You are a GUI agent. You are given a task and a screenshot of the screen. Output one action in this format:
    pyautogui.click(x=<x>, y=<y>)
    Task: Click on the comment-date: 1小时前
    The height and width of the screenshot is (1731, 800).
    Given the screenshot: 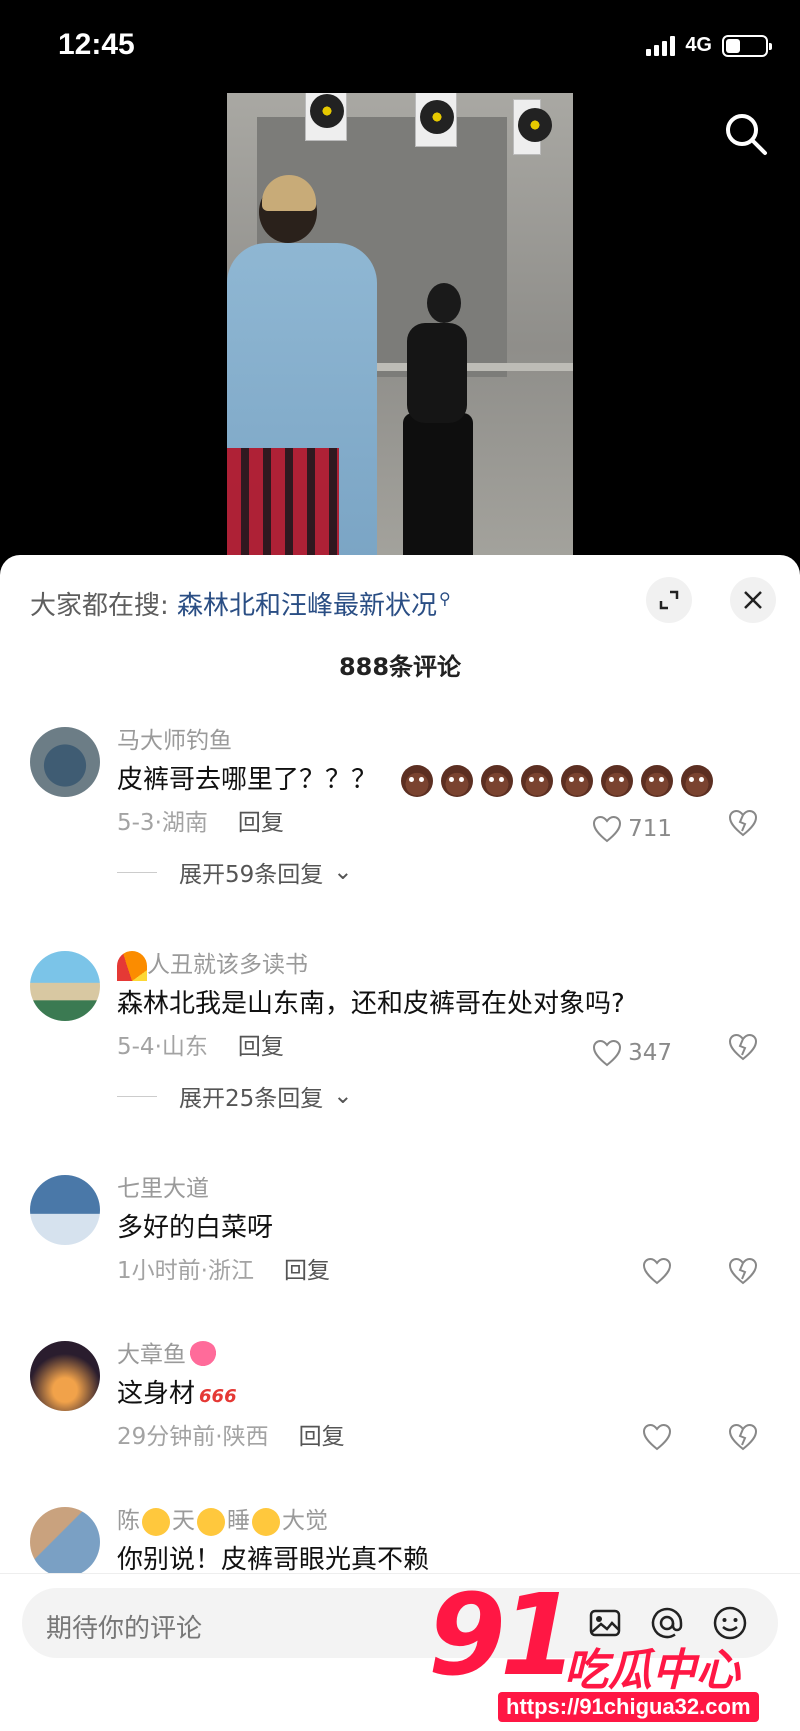 What is the action you would take?
    pyautogui.click(x=159, y=1271)
    